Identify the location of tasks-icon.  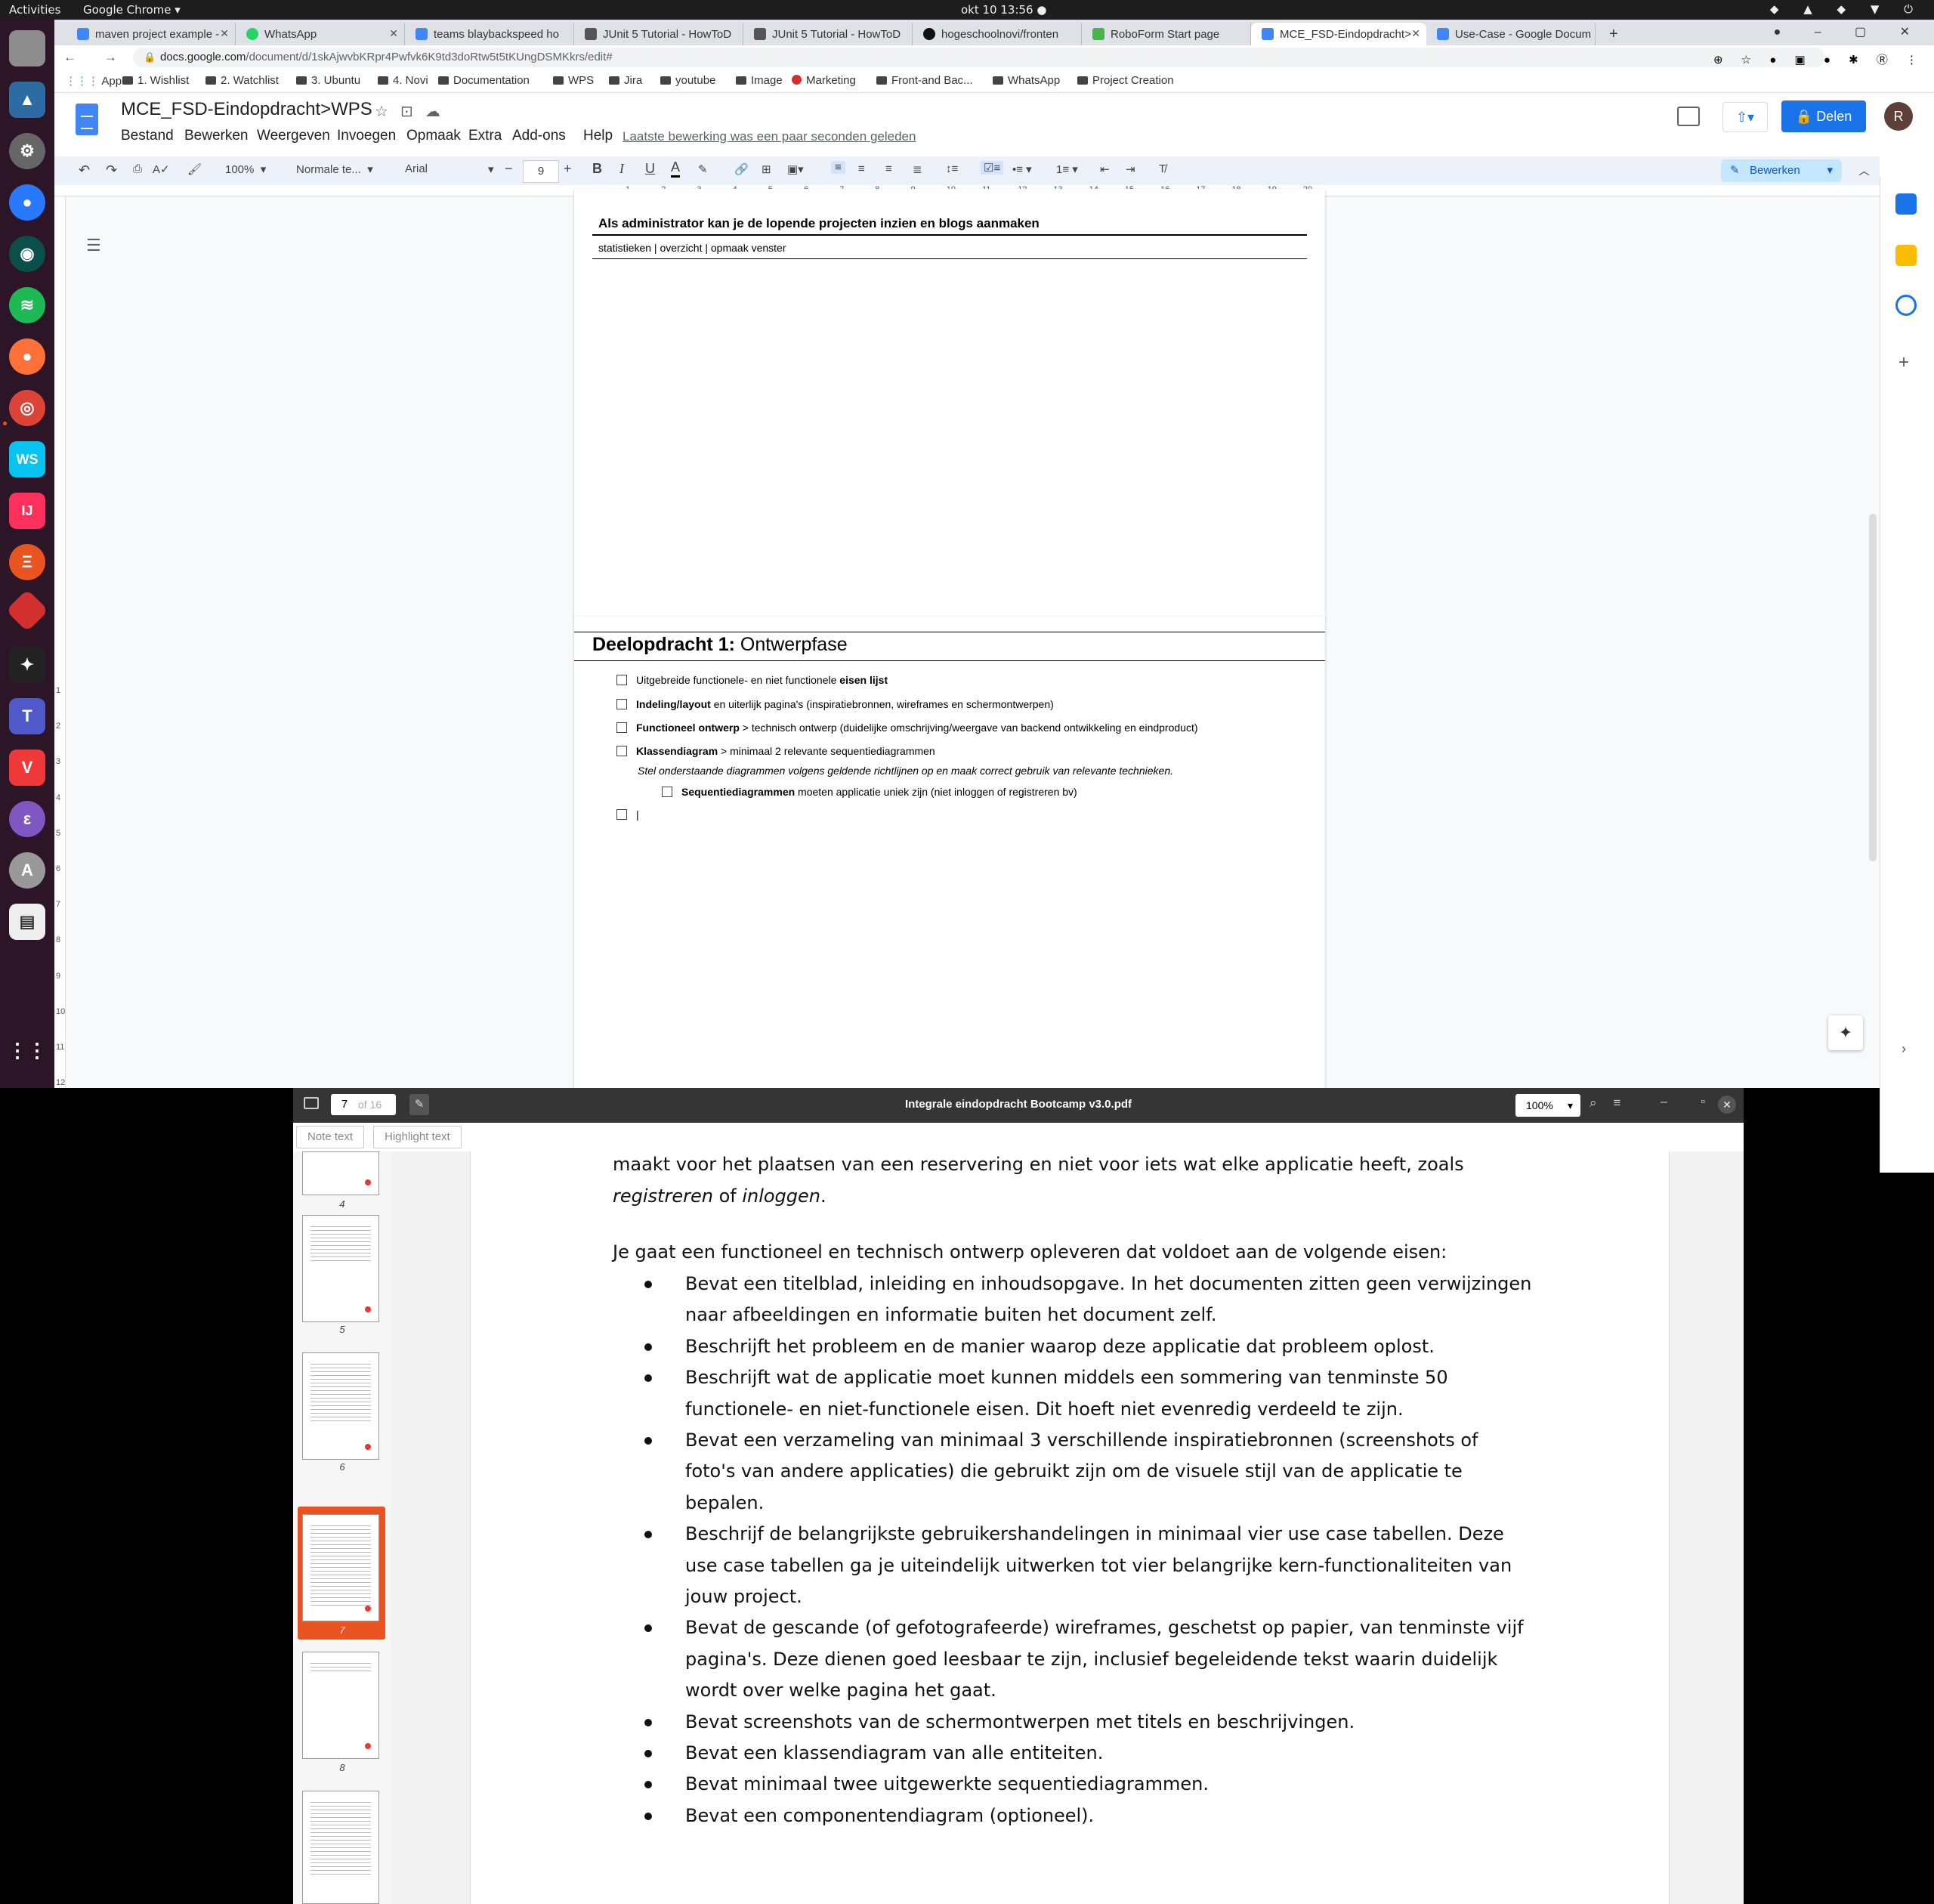
(1906, 305).